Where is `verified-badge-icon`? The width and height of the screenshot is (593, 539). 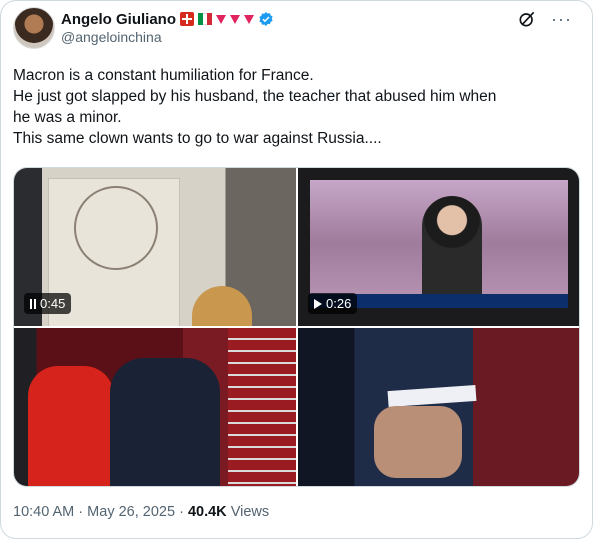 verified-badge-icon is located at coordinates (266, 19).